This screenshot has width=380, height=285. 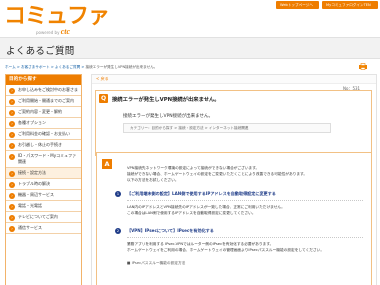 I want to click on sidebar-item-start: › ご利用開始・開通までのご案内, so click(x=43, y=101).